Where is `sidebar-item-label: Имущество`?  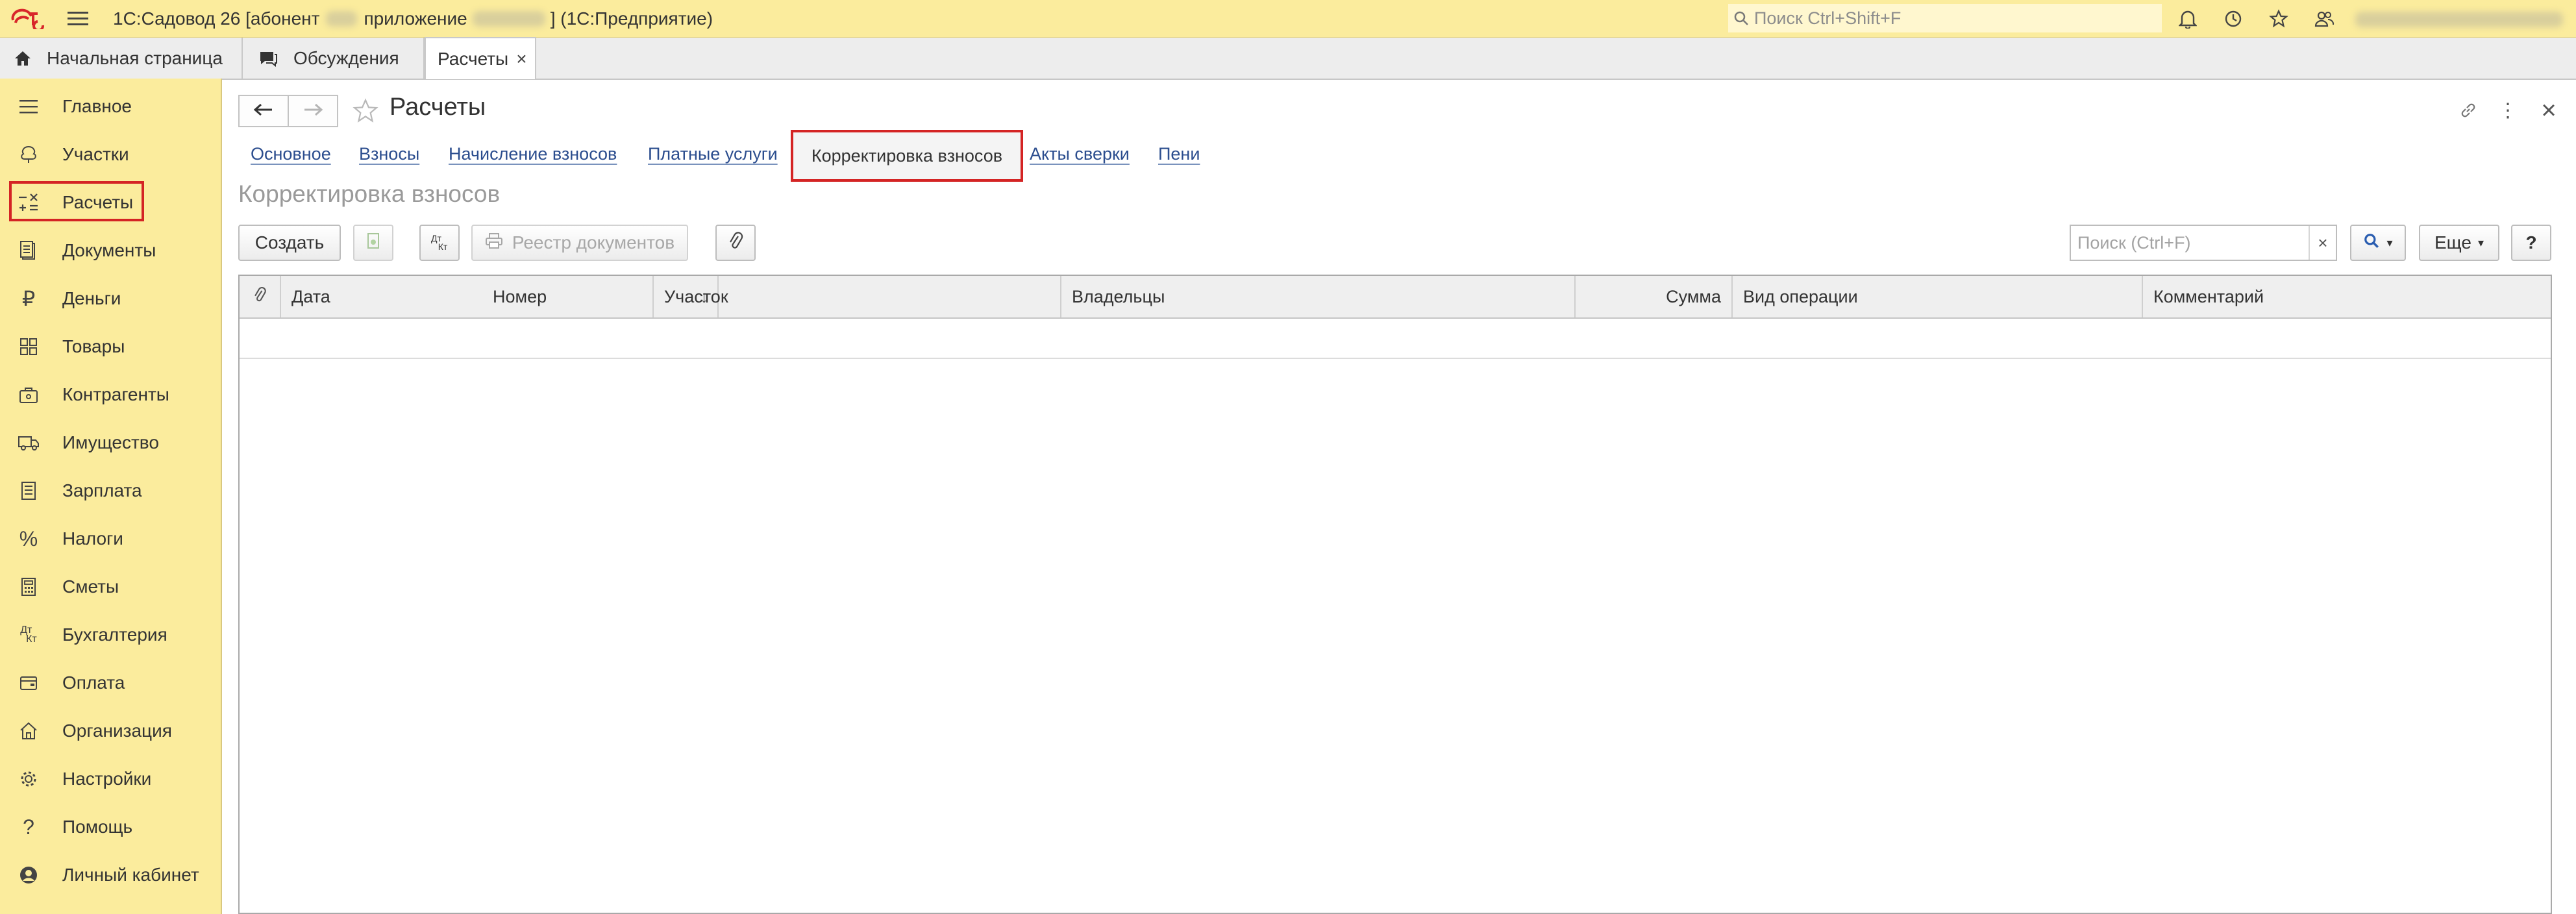
sidebar-item-label: Имущество is located at coordinates (110, 442).